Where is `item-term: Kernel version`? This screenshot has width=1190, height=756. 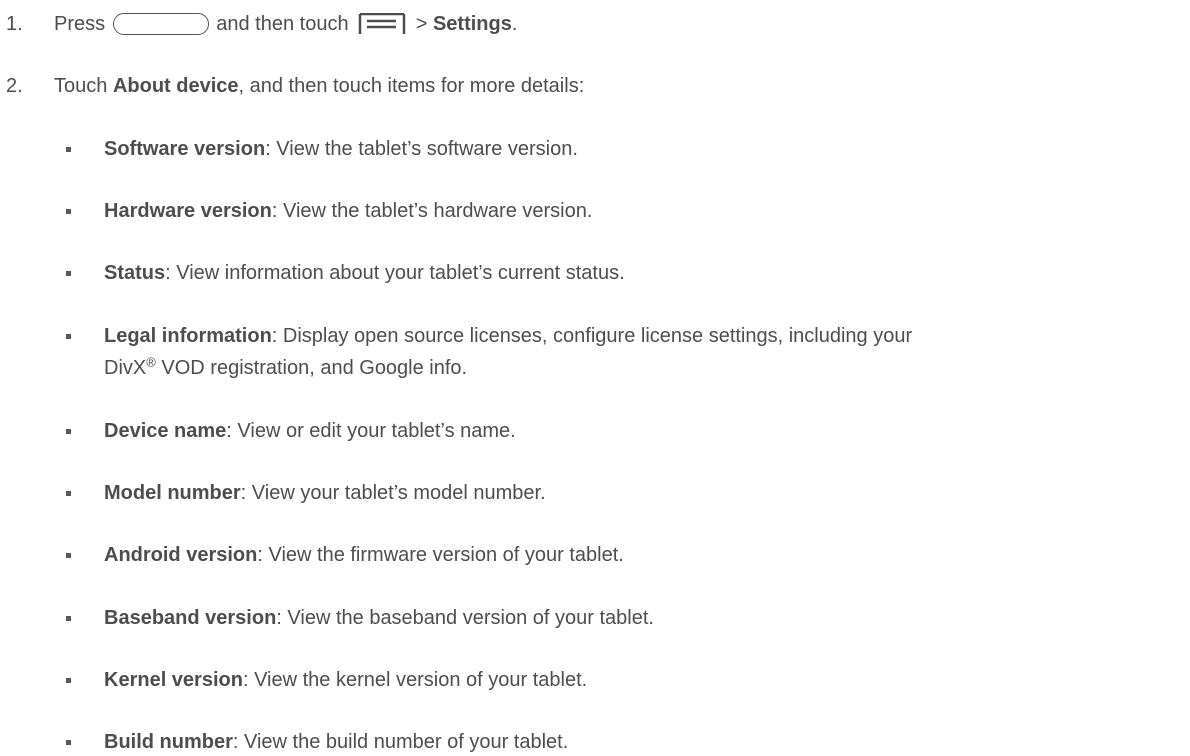
item-term: Kernel version is located at coordinates (173, 680).